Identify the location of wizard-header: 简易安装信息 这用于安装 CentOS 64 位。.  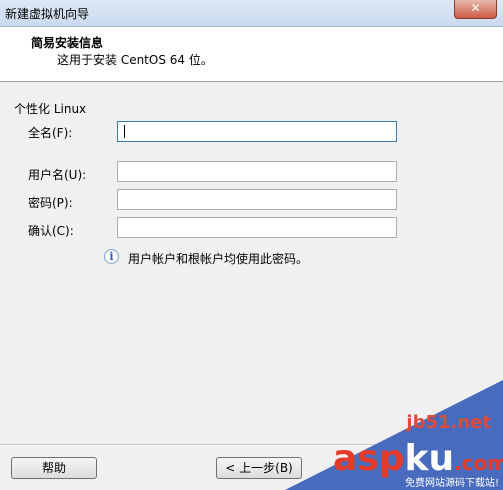
(251, 54).